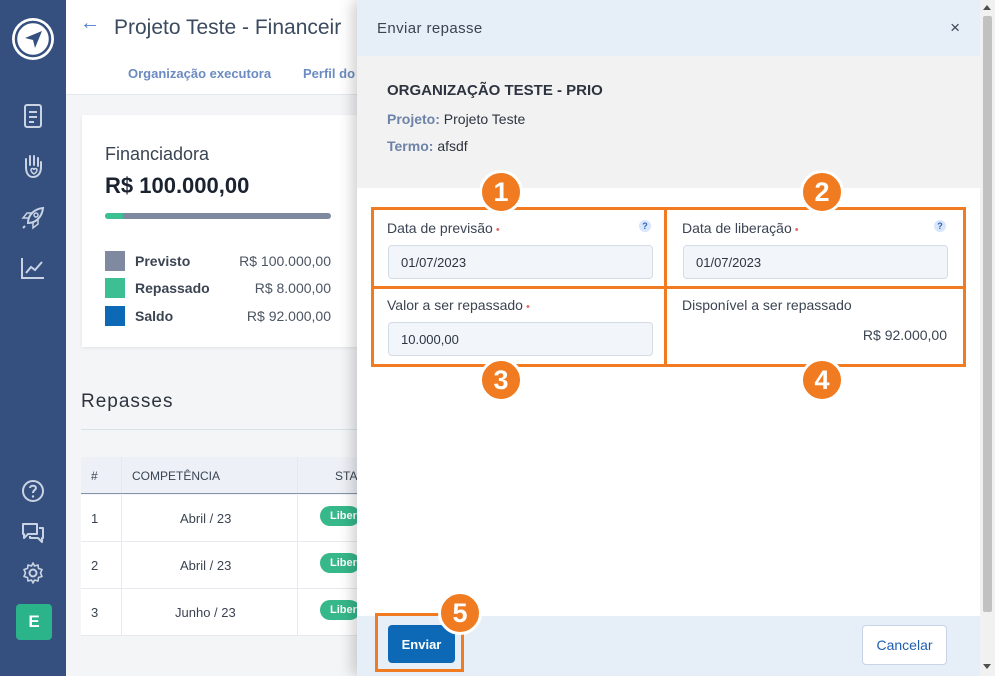  I want to click on table-row: 3 Junho / 23 Liber, so click(220, 612).